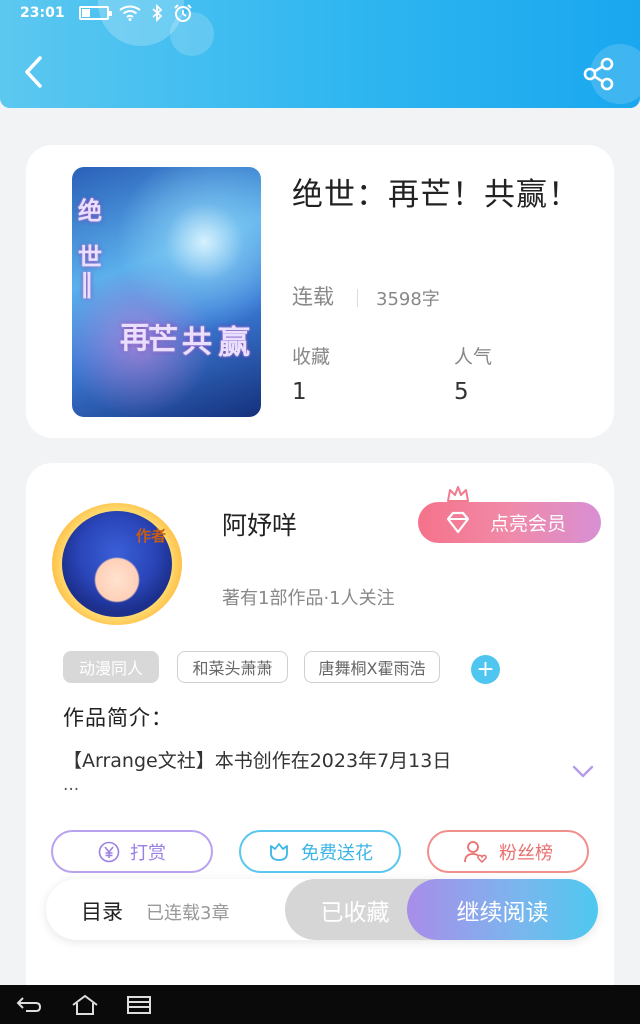  I want to click on tag-item: 和菜头萧萧, so click(232, 667).